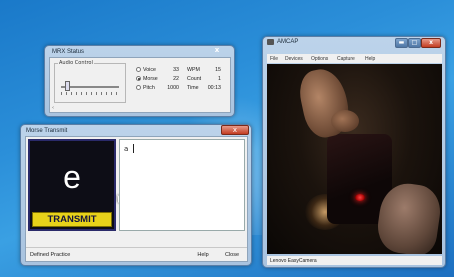 The image size is (454, 277). What do you see at coordinates (72, 219) in the screenshot?
I see `transmit-button: TRANSMIT` at bounding box center [72, 219].